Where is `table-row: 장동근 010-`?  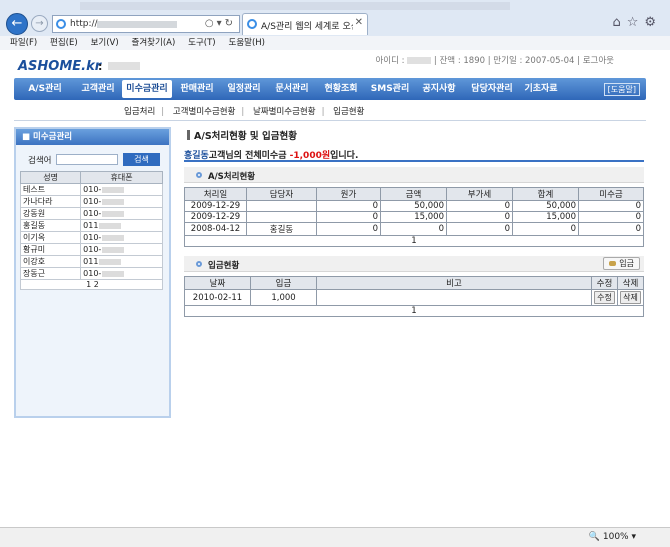
table-row: 장동근 010- is located at coordinates (91, 273).